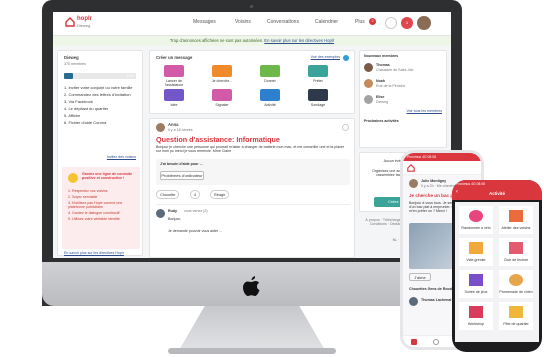 This screenshot has width=544, height=357. I want to click on idea-tile-icon, so click(174, 95).